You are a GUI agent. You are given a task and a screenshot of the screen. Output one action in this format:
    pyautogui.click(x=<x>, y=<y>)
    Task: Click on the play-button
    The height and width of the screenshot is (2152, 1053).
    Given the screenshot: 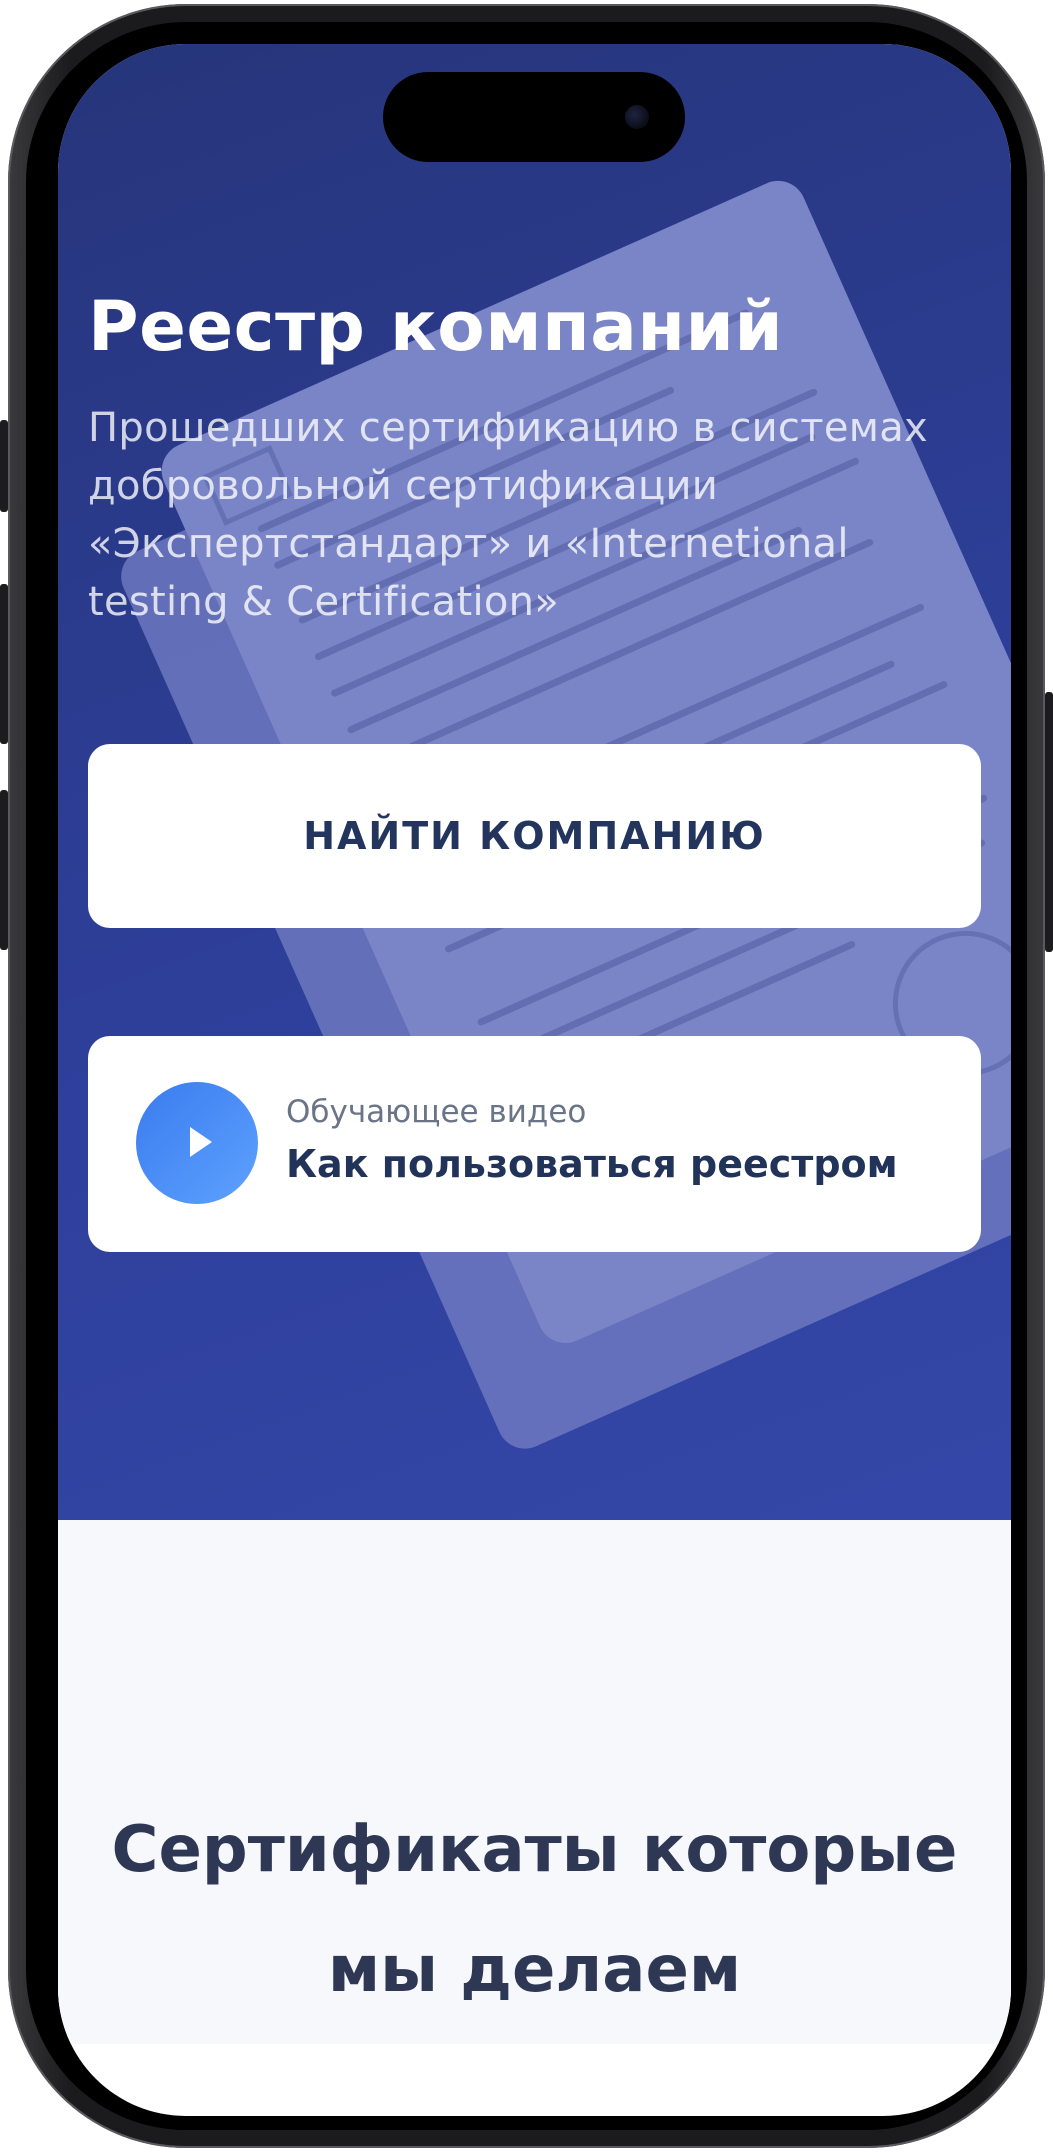 What is the action you would take?
    pyautogui.click(x=197, y=1143)
    